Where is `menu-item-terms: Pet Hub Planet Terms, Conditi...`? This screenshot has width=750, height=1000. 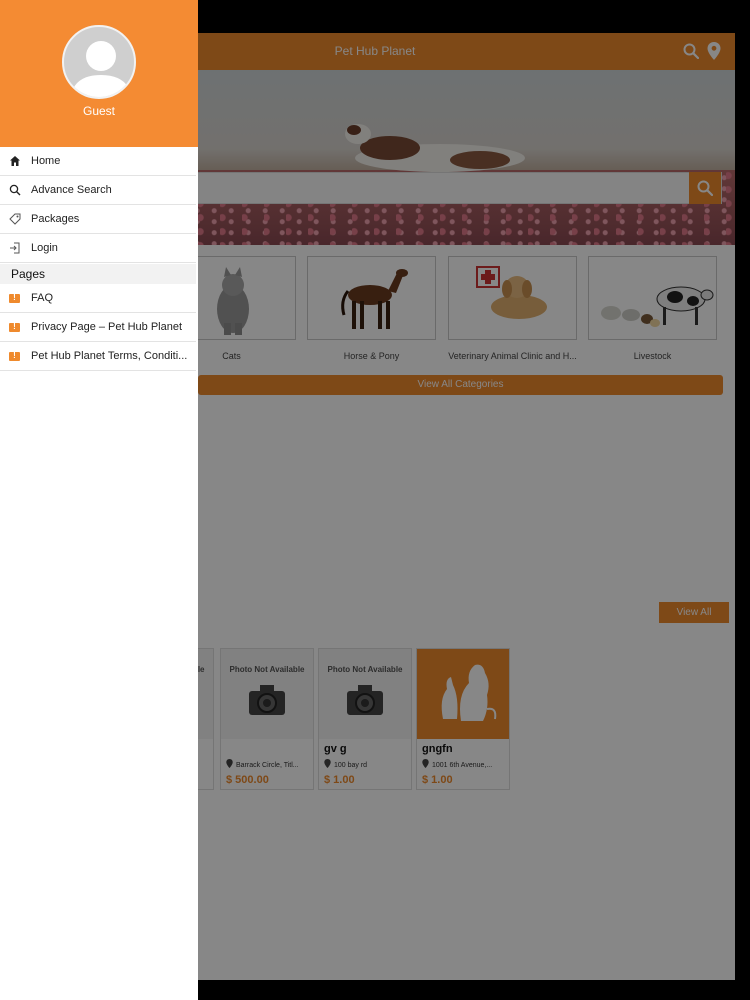 menu-item-terms: Pet Hub Planet Terms, Conditi... is located at coordinates (98, 356).